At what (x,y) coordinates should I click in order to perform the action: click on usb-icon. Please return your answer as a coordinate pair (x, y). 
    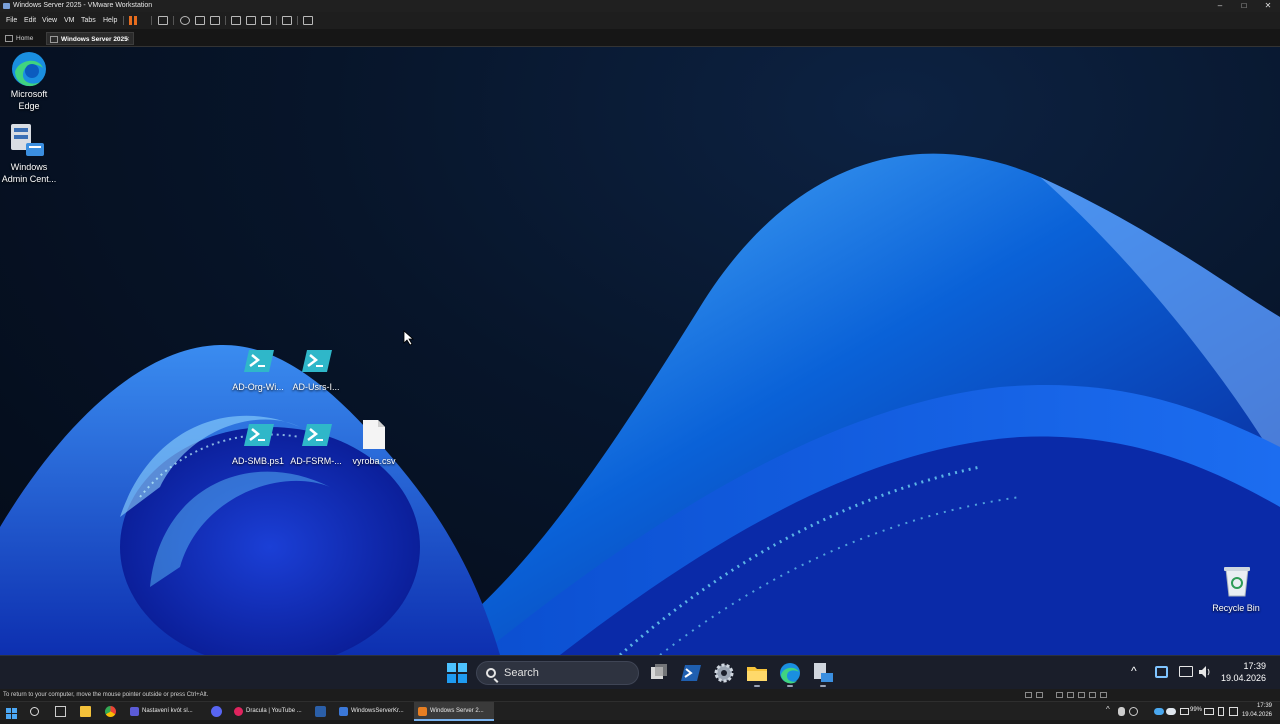
    Looking at the image, I should click on (1070, 695).